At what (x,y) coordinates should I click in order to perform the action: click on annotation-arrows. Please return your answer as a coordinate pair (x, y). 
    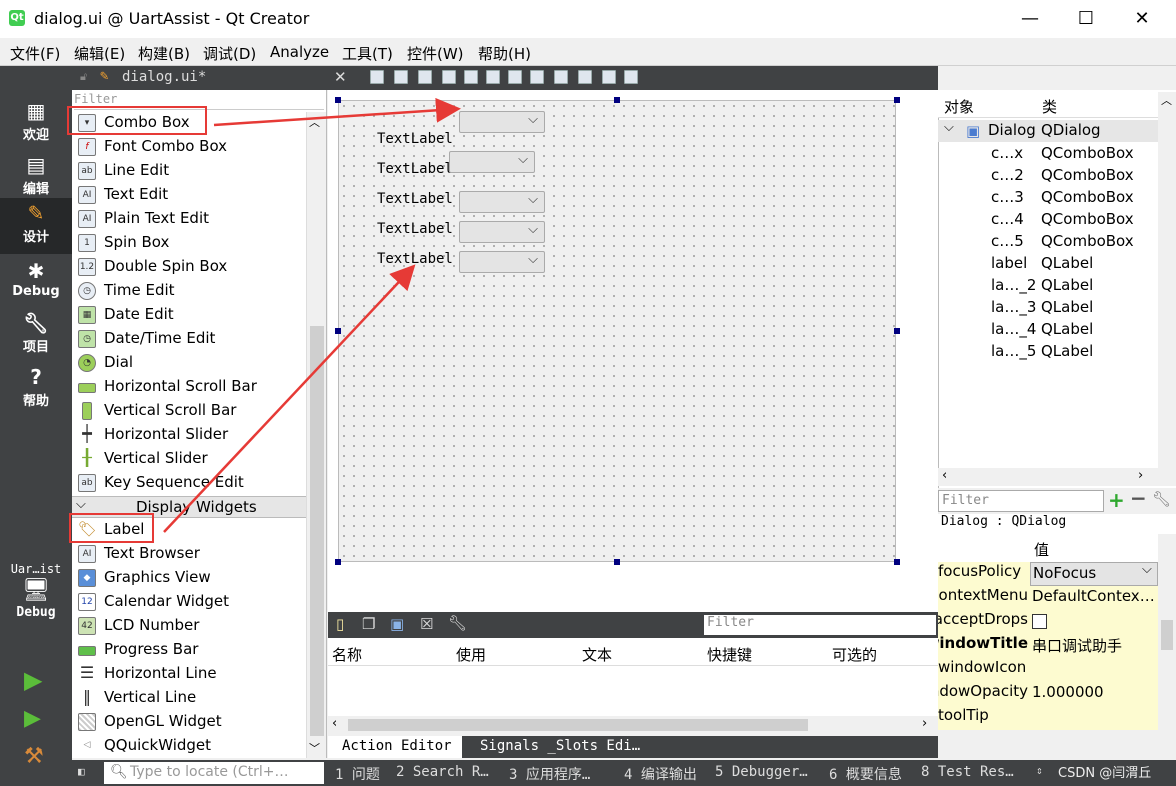
    Looking at the image, I should click on (312, 315).